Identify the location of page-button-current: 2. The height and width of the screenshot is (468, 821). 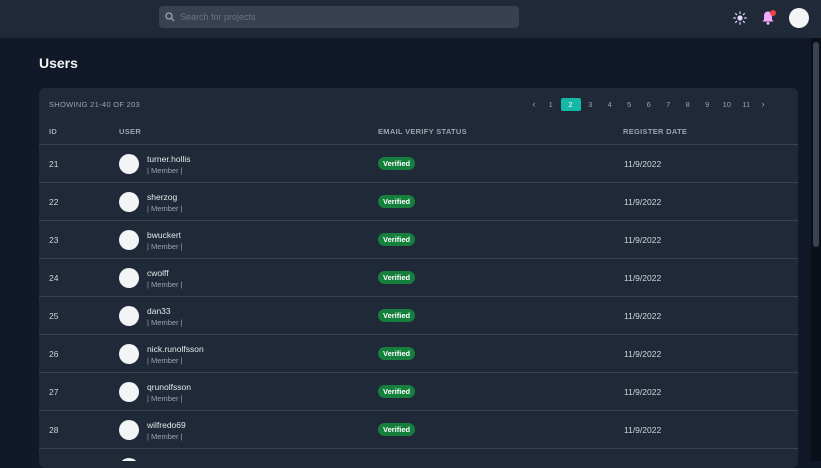
(570, 104).